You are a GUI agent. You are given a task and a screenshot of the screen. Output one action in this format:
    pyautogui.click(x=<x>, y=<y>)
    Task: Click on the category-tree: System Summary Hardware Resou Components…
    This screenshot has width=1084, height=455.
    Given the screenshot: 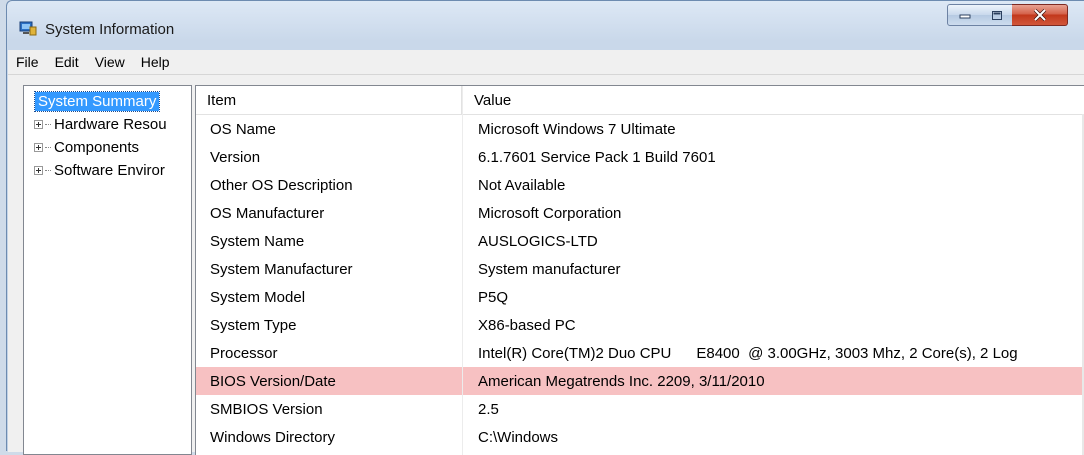 What is the action you would take?
    pyautogui.click(x=107, y=270)
    